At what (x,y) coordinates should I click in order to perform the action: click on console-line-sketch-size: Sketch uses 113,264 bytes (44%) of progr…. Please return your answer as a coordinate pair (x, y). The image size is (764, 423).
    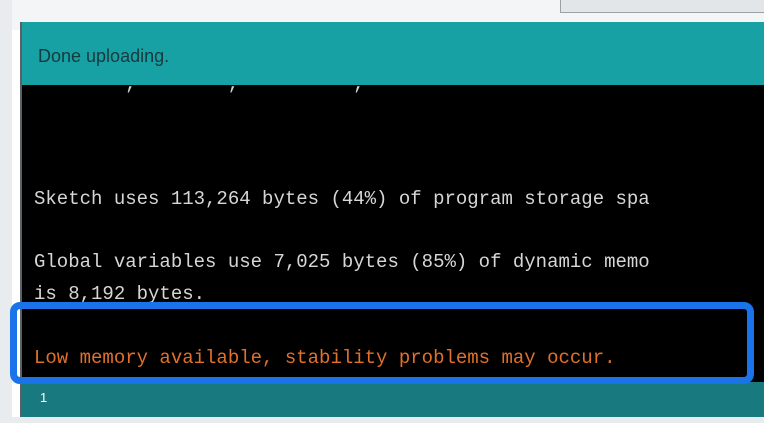
    Looking at the image, I should click on (342, 199).